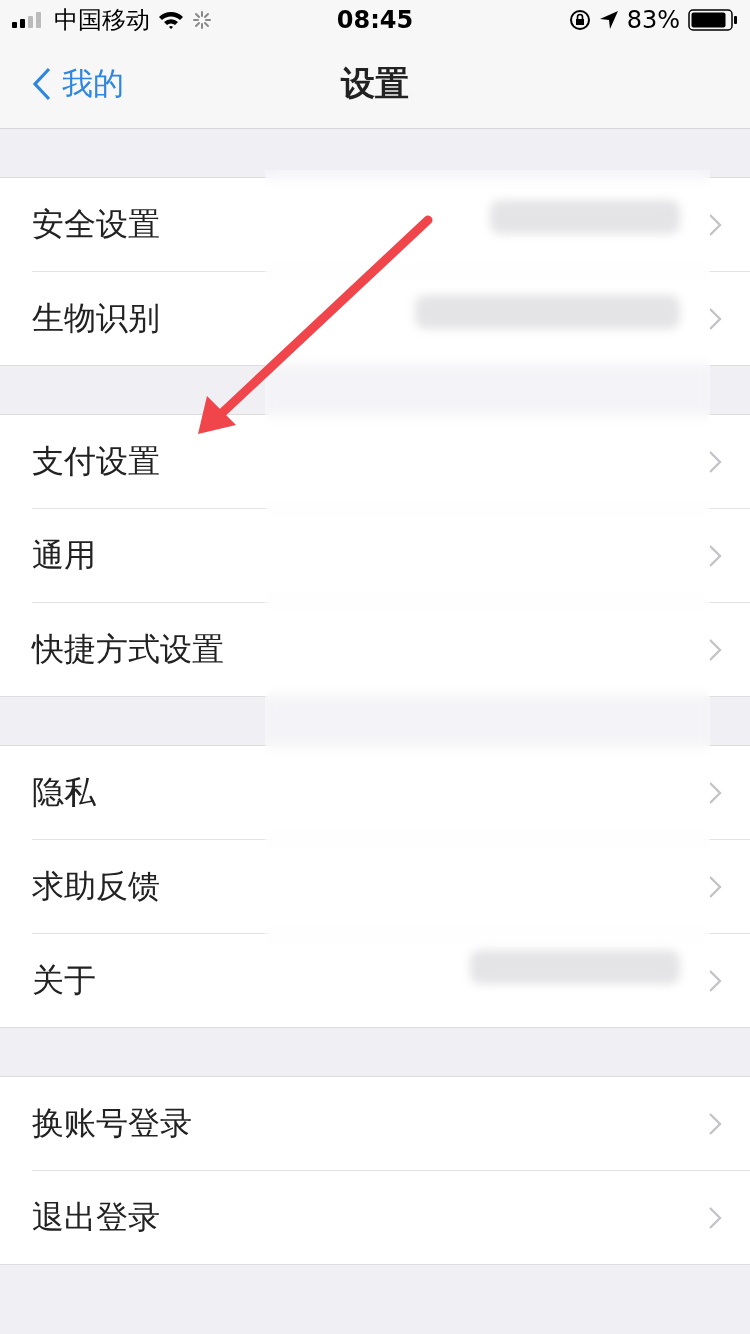 This screenshot has height=1334, width=750. I want to click on settings-row: 退出登录, so click(391, 1217).